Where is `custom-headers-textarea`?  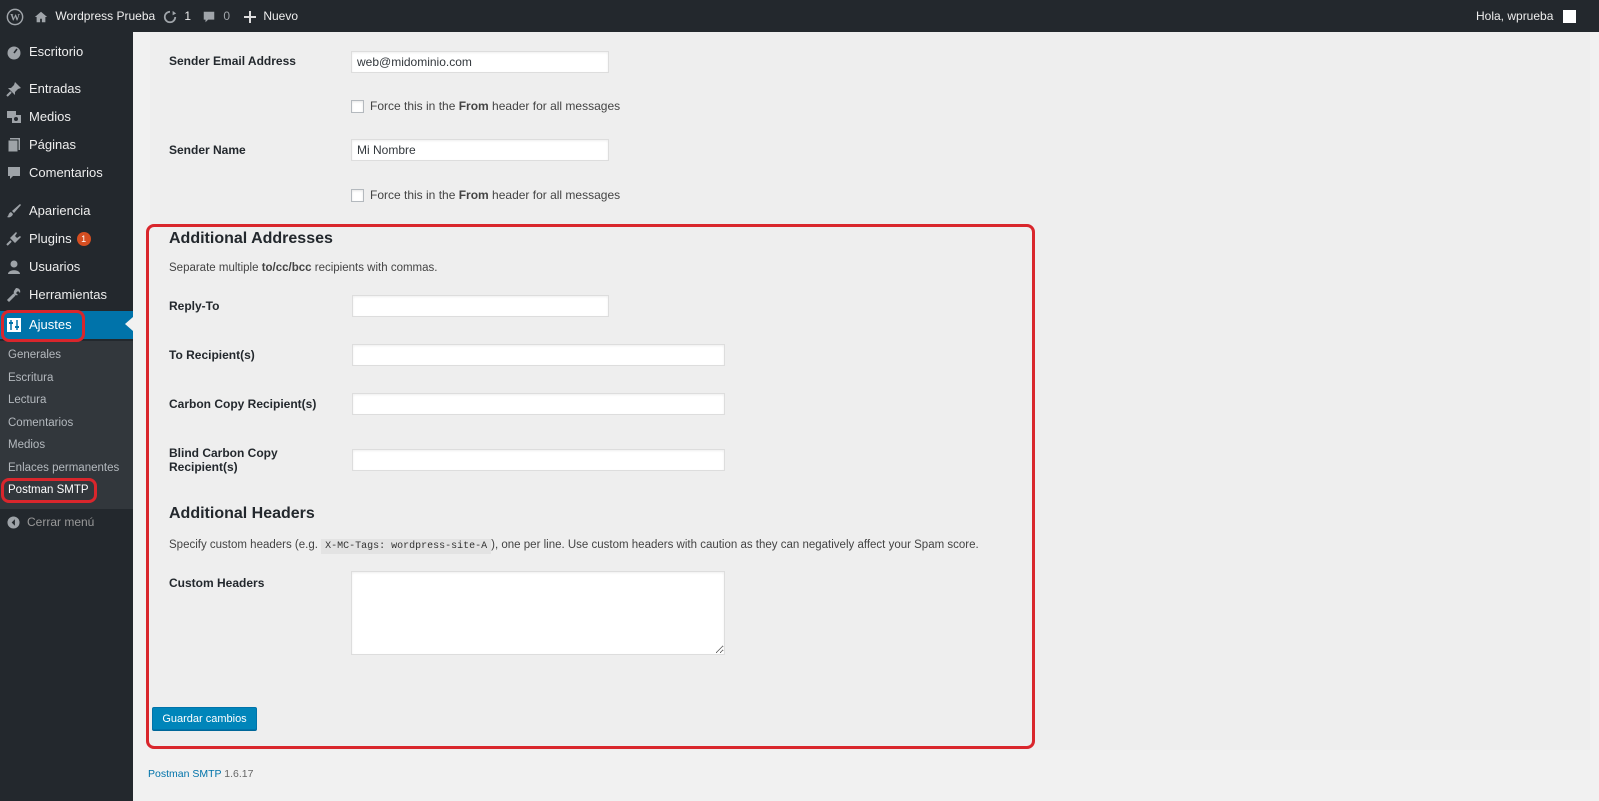 custom-headers-textarea is located at coordinates (538, 613).